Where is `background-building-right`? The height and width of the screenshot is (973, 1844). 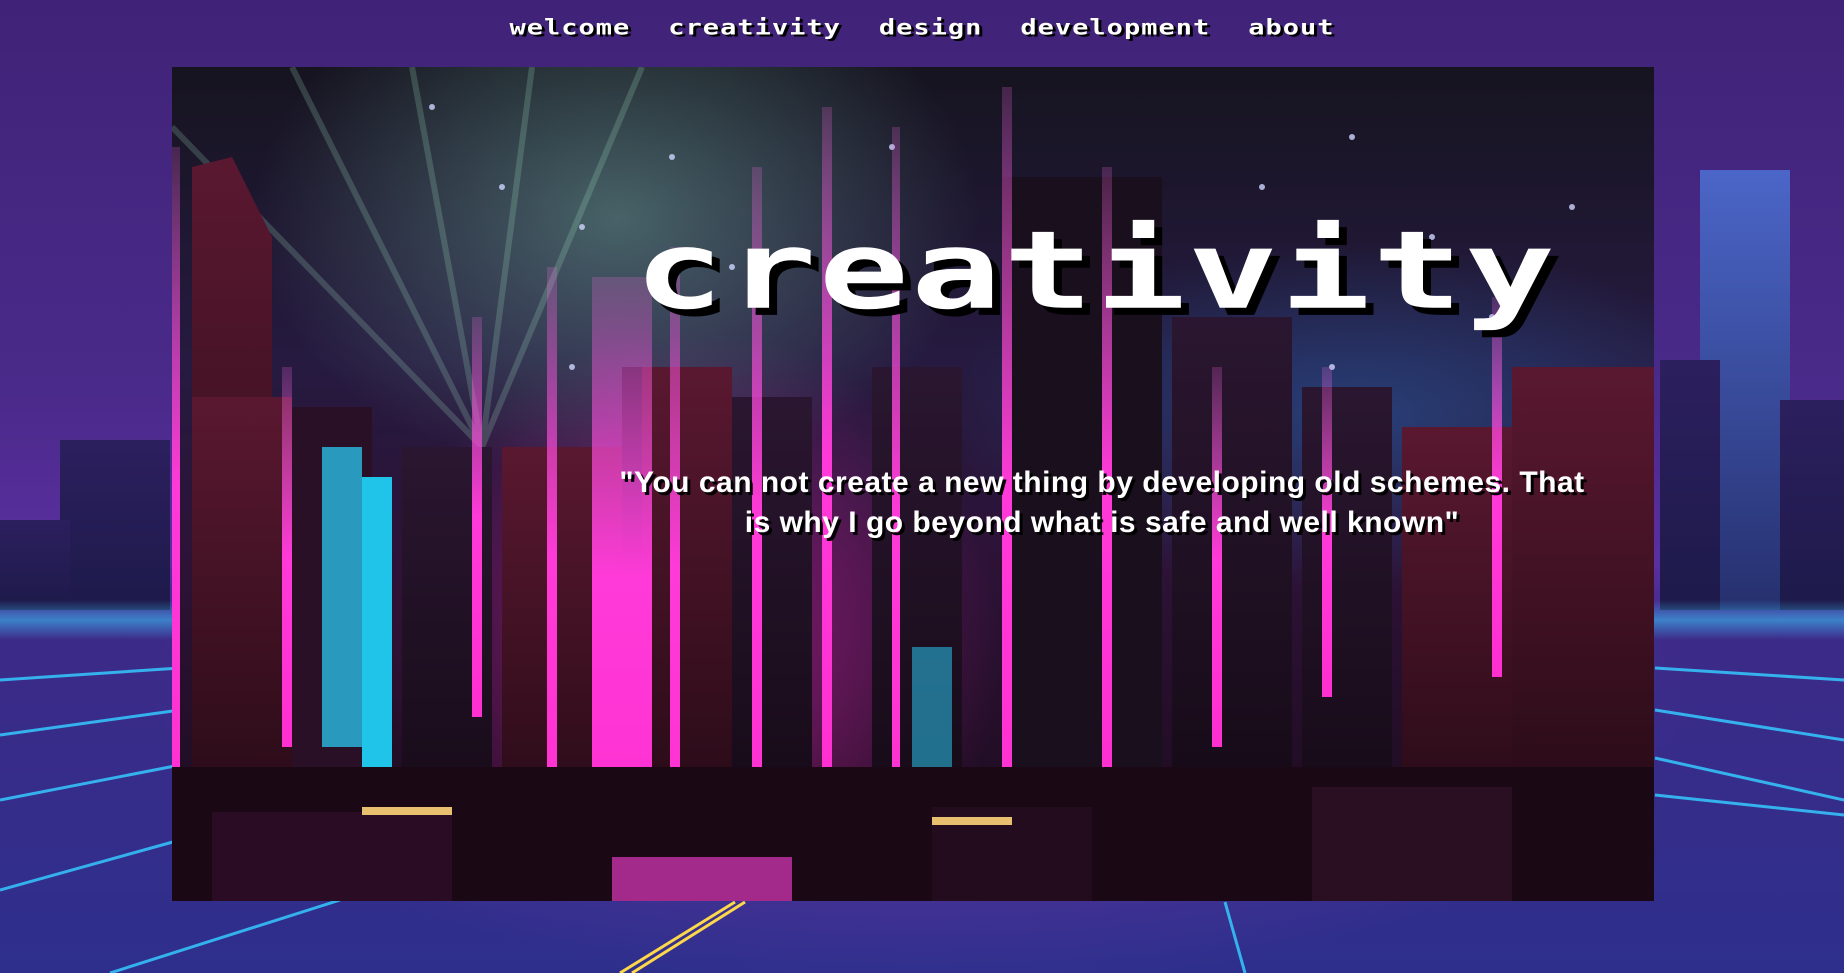 background-building-right is located at coordinates (1690, 485).